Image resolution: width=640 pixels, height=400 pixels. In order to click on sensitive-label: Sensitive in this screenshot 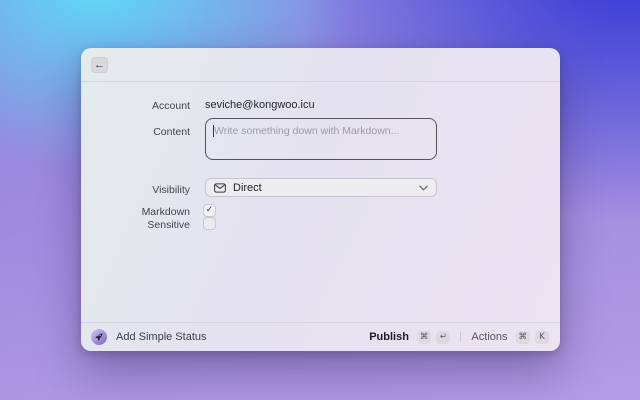, I will do `click(168, 225)`.